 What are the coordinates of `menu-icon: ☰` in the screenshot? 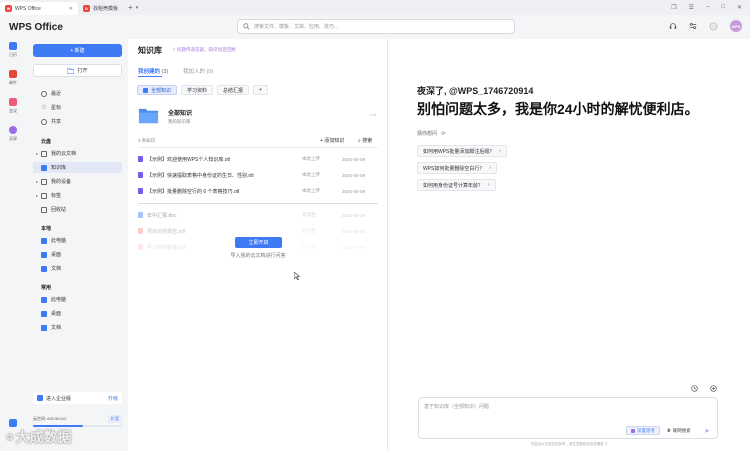 It's located at (691, 7).